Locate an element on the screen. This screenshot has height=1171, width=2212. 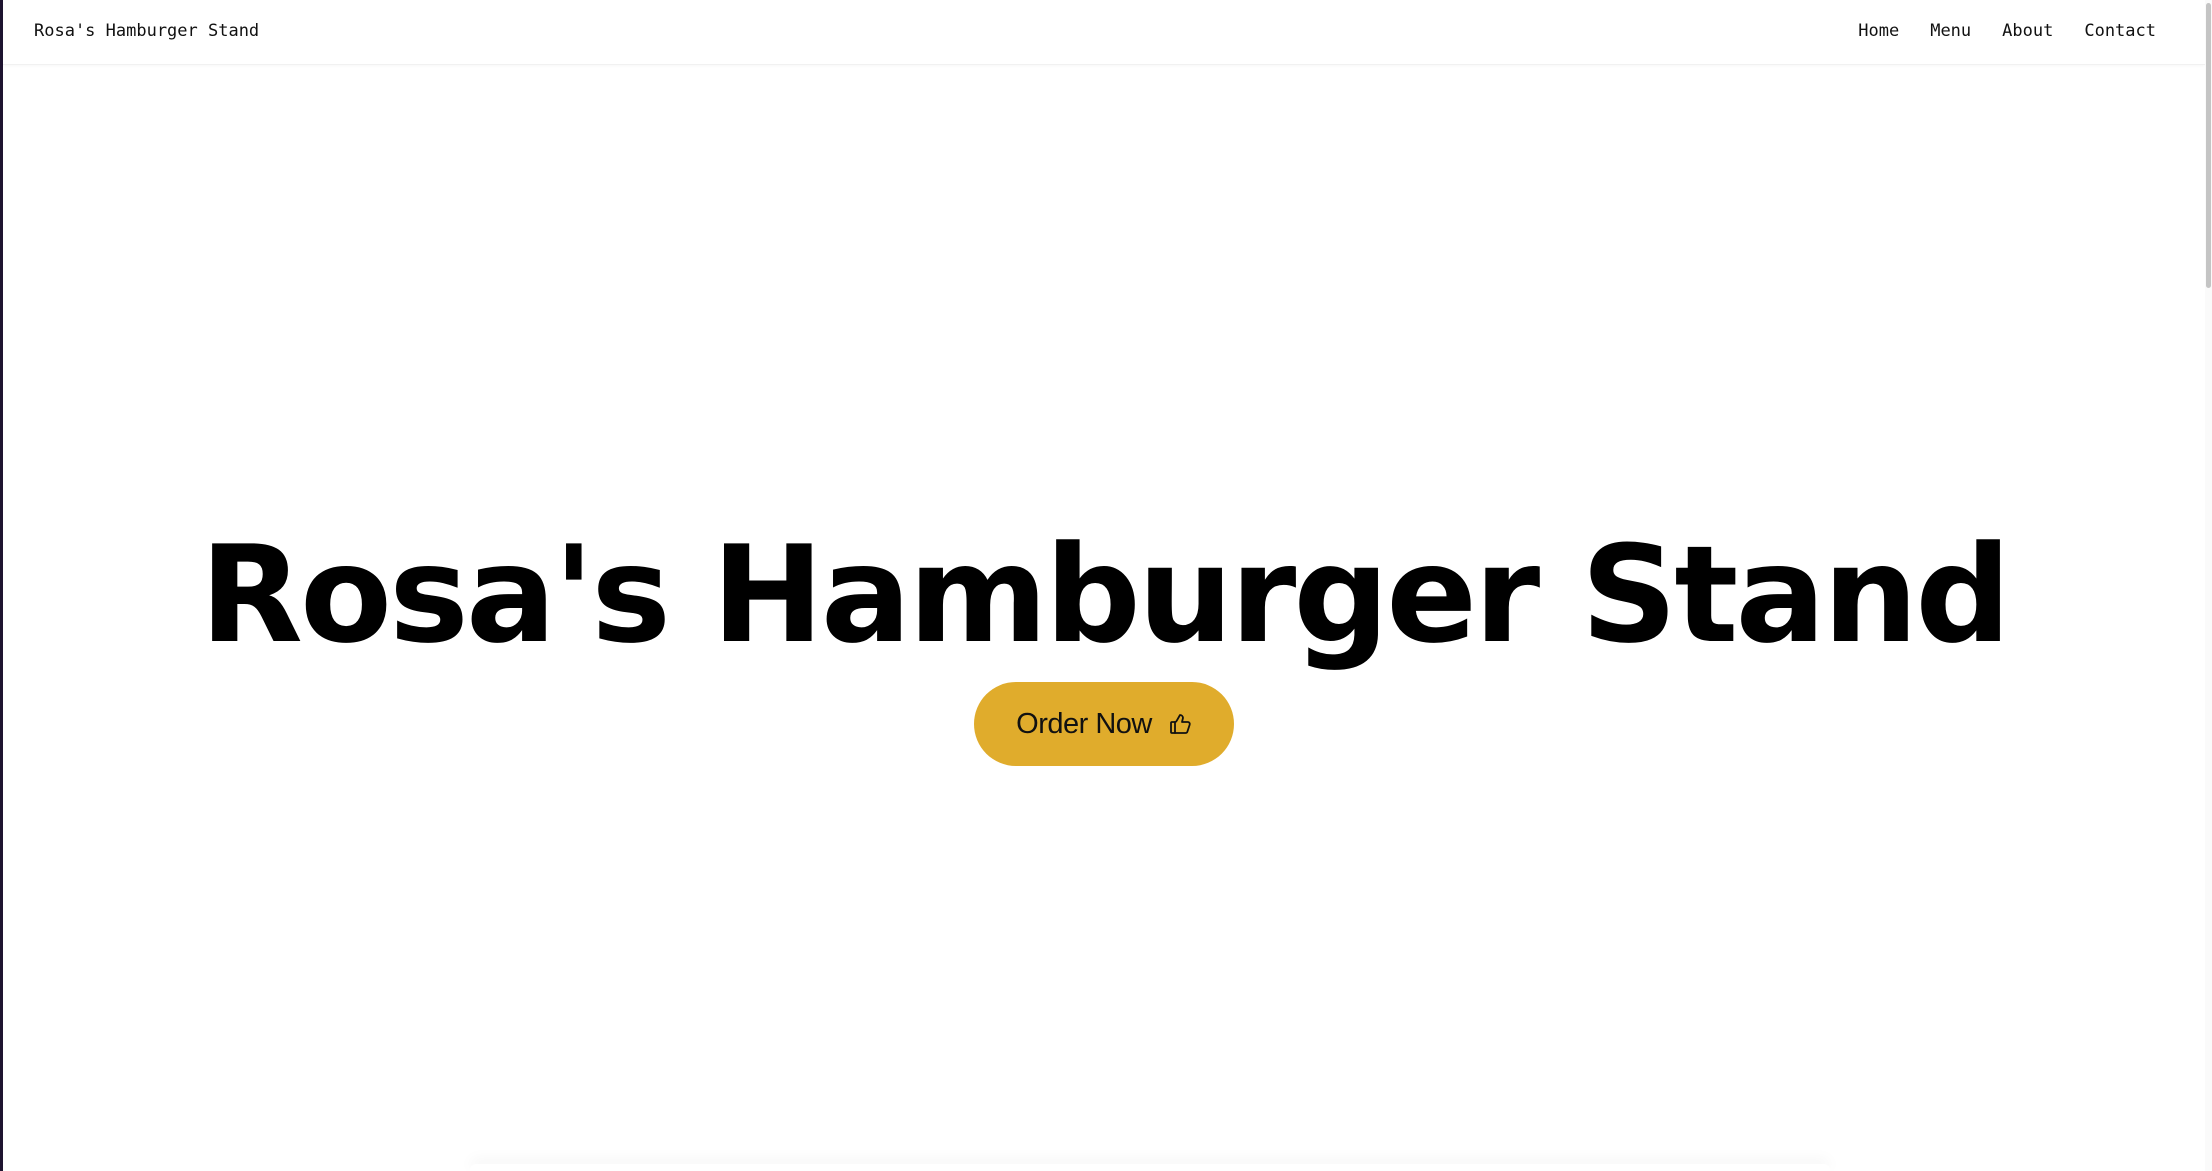
brand-link: Rosa's Hamburger Stand is located at coordinates (146, 31).